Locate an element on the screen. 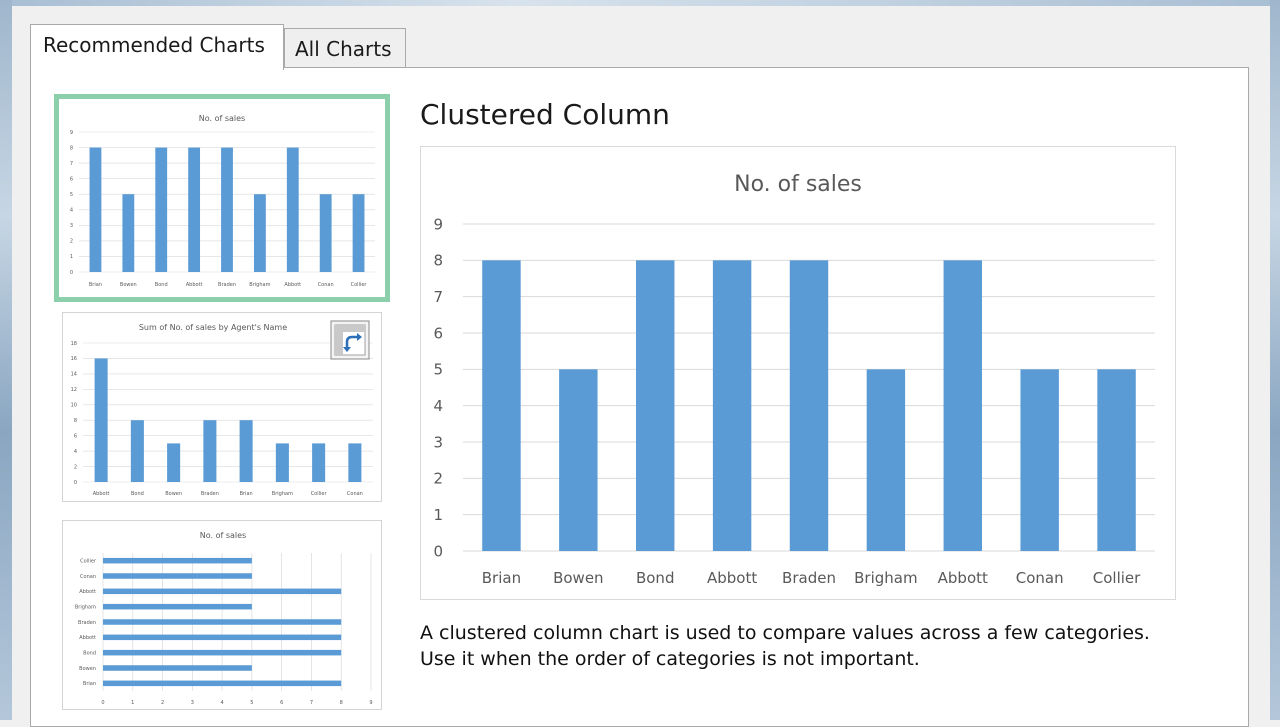 Image resolution: width=1280 pixels, height=727 pixels. x-tick-label: 9 is located at coordinates (370, 703).